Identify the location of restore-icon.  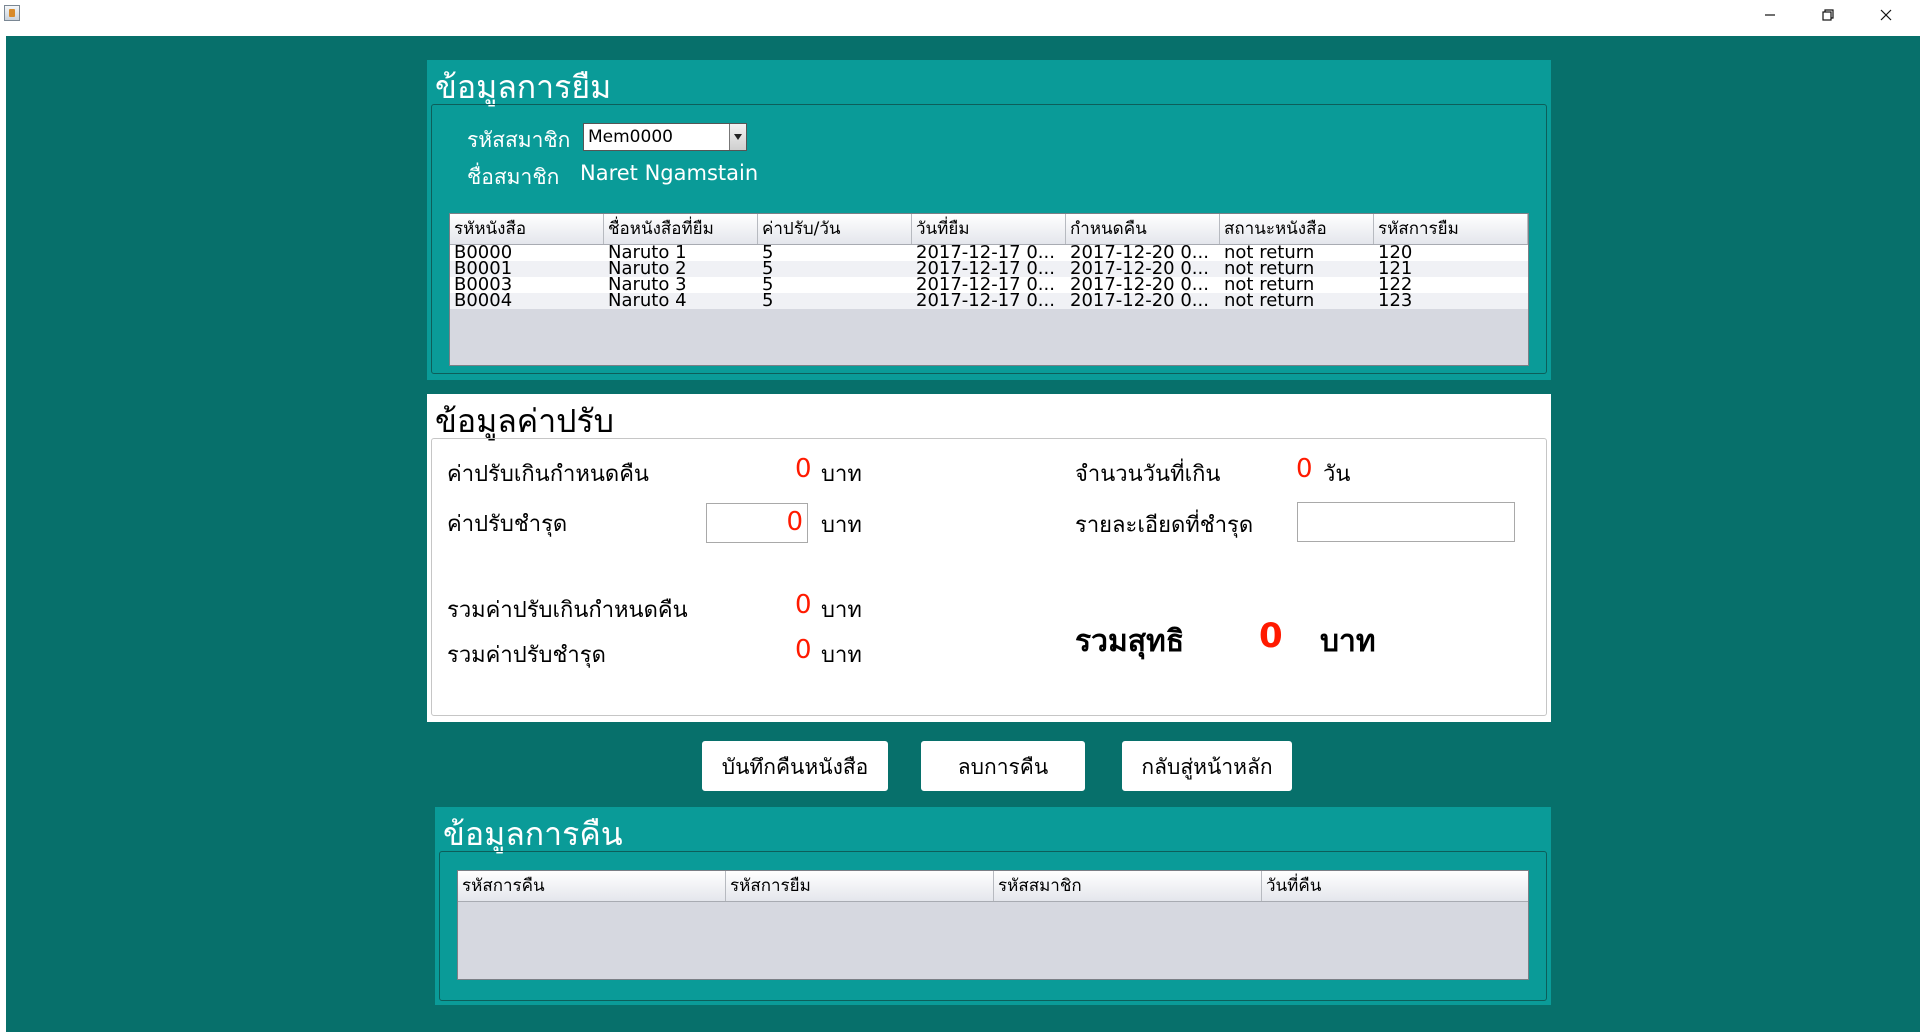
(1828, 15).